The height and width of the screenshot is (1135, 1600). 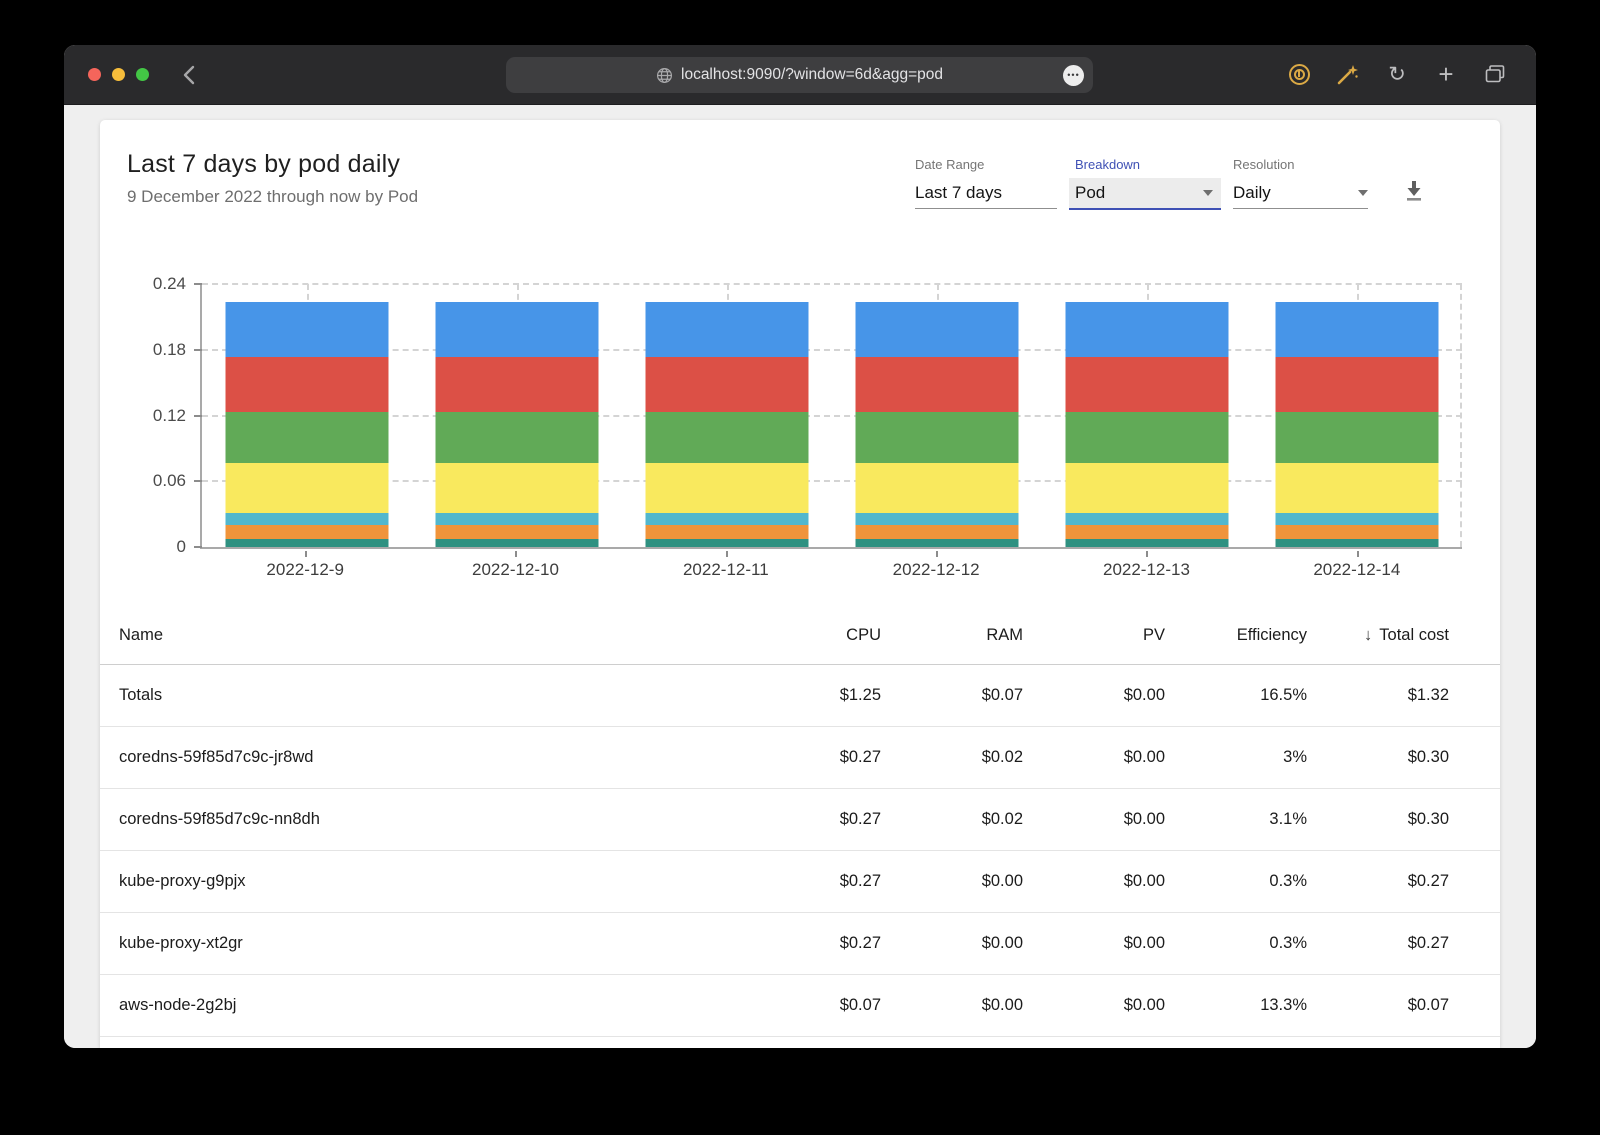 I want to click on window-close-button, so click(x=94, y=74).